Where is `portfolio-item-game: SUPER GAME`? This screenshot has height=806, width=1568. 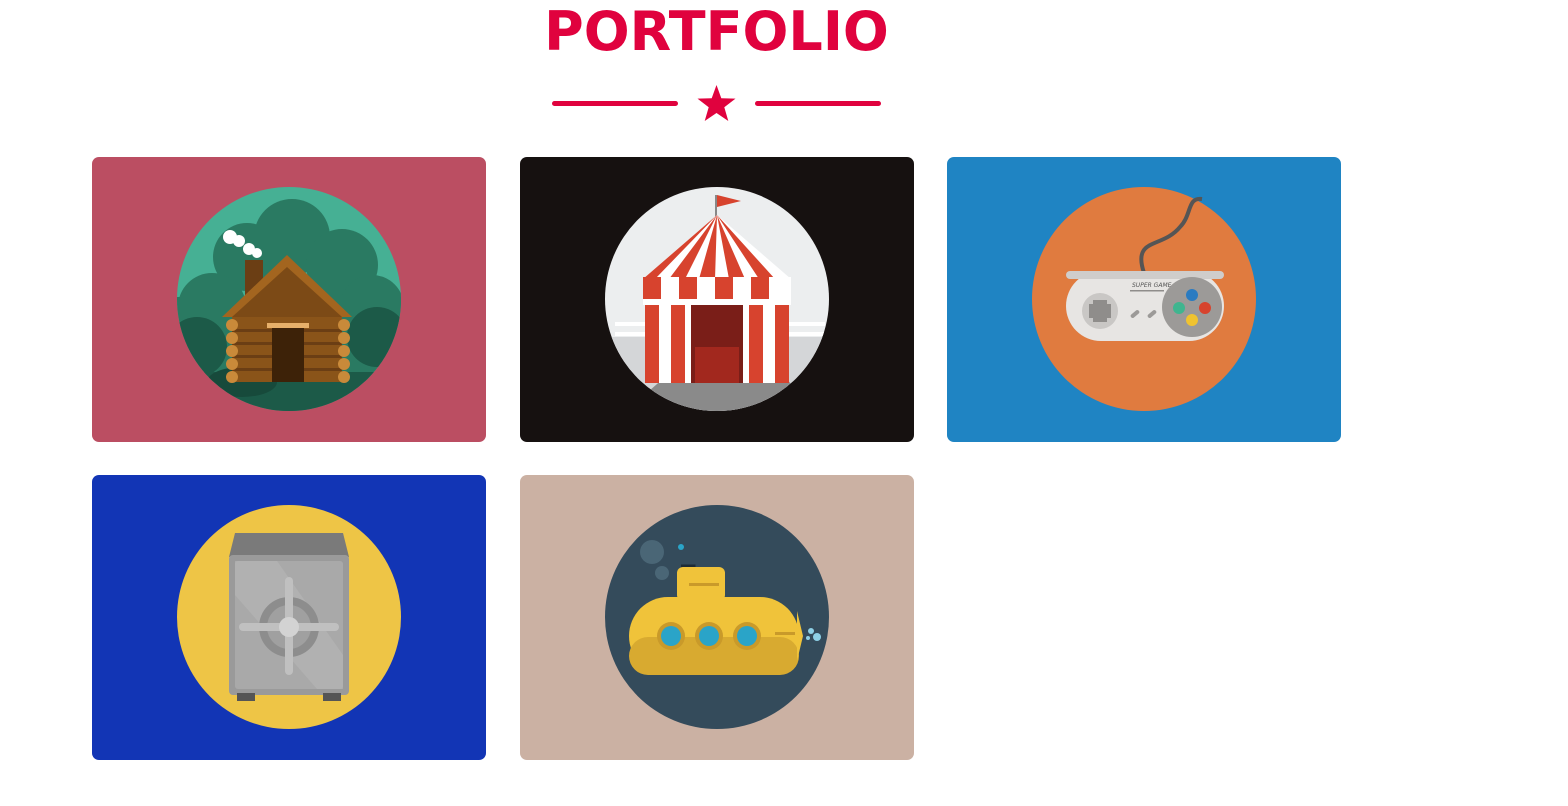 portfolio-item-game: SUPER GAME is located at coordinates (1144, 299).